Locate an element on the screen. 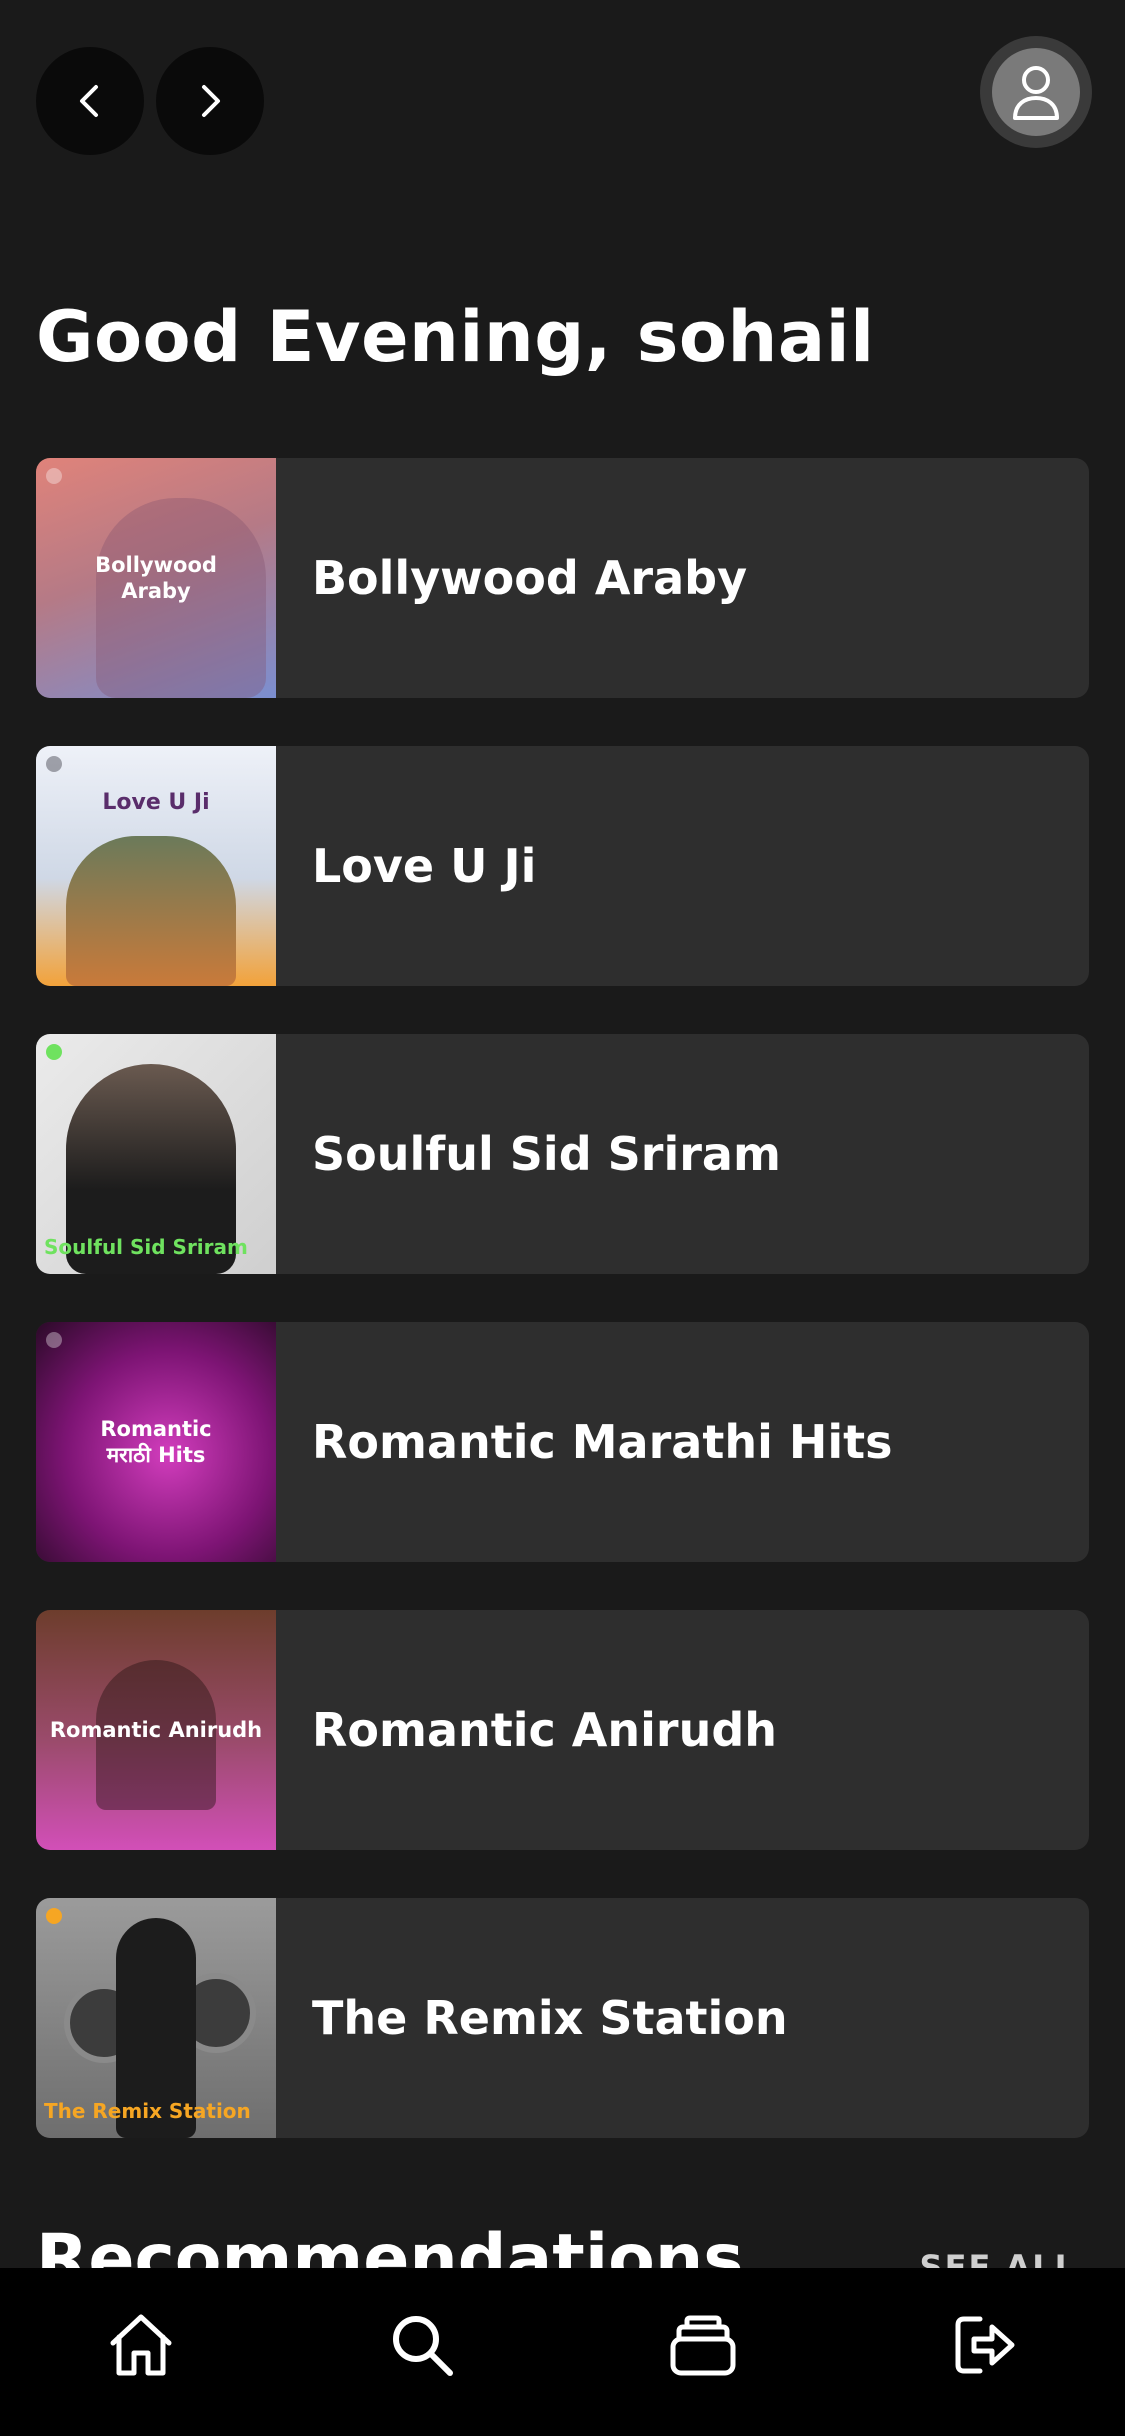  playlist-card: Soulful Sid Sriram Soulful Sid Sriram is located at coordinates (562, 1154).